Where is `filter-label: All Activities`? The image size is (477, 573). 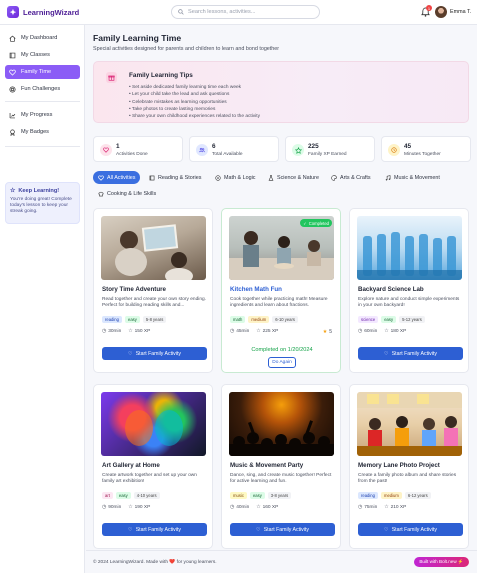
filter-label: All Activities is located at coordinates (121, 177).